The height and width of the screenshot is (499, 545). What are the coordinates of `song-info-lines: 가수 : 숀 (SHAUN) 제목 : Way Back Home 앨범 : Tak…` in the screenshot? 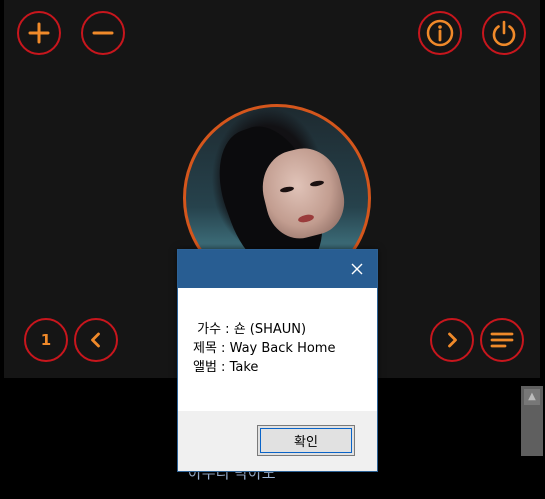 It's located at (264, 348).